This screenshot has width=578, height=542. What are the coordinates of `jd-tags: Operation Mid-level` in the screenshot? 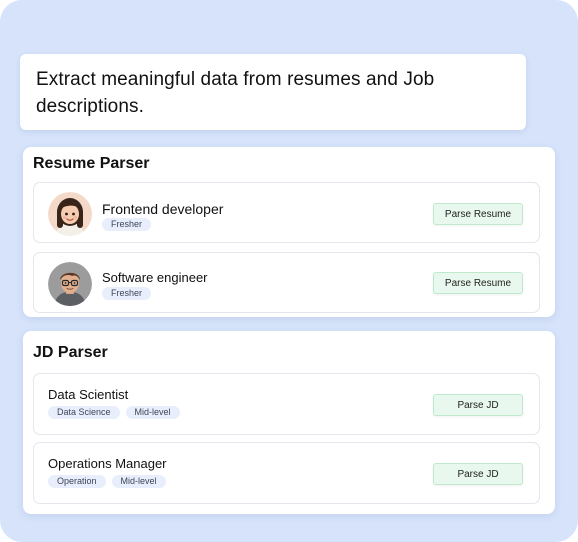 It's located at (107, 481).